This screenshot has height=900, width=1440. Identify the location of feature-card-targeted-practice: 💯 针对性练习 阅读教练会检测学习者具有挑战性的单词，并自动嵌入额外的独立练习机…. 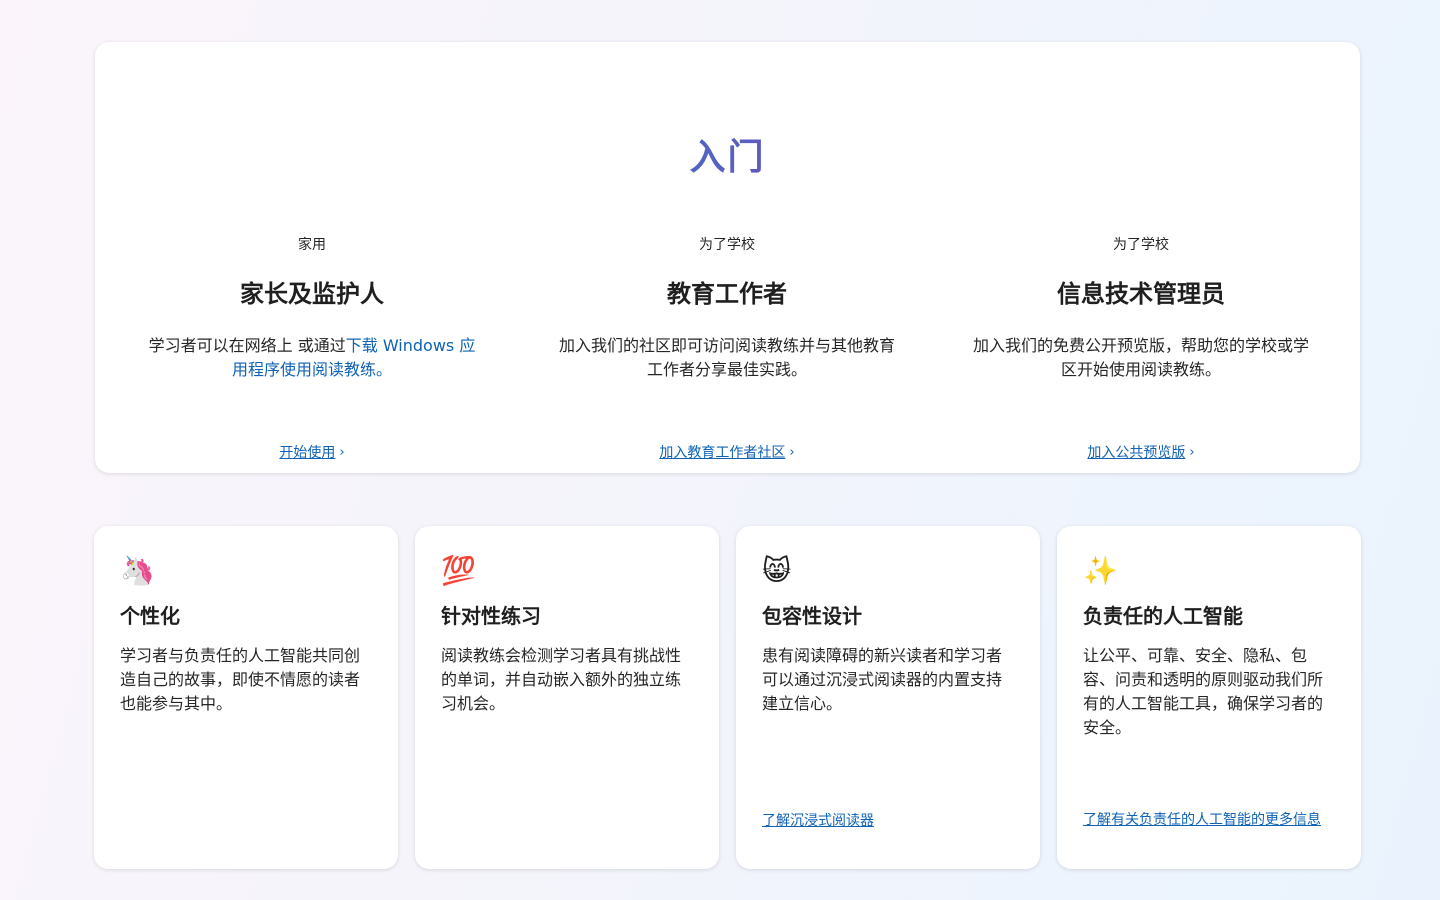
(567, 697).